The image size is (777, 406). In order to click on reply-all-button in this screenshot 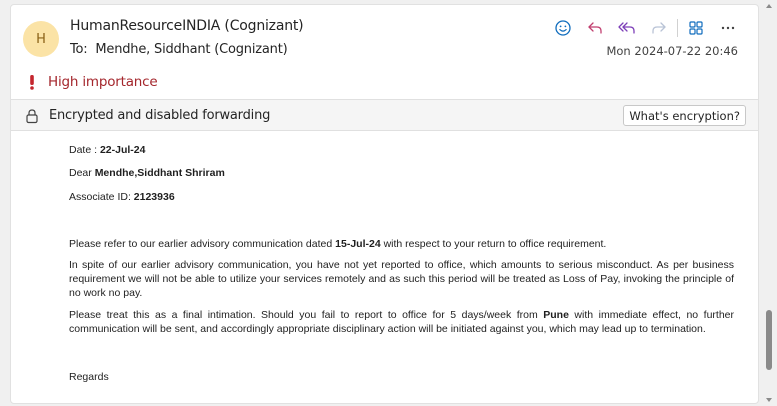, I will do `click(627, 28)`.